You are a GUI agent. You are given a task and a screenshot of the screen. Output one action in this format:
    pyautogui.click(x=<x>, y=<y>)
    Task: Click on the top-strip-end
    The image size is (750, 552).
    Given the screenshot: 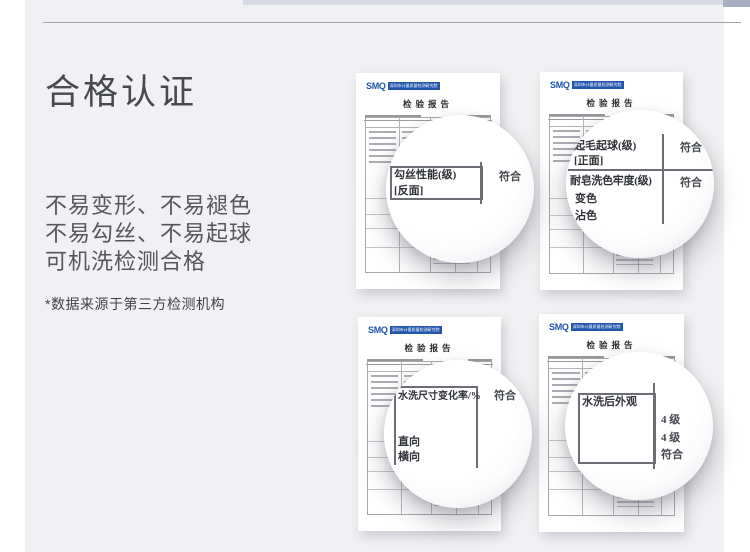 What is the action you would take?
    pyautogui.click(x=736, y=3)
    